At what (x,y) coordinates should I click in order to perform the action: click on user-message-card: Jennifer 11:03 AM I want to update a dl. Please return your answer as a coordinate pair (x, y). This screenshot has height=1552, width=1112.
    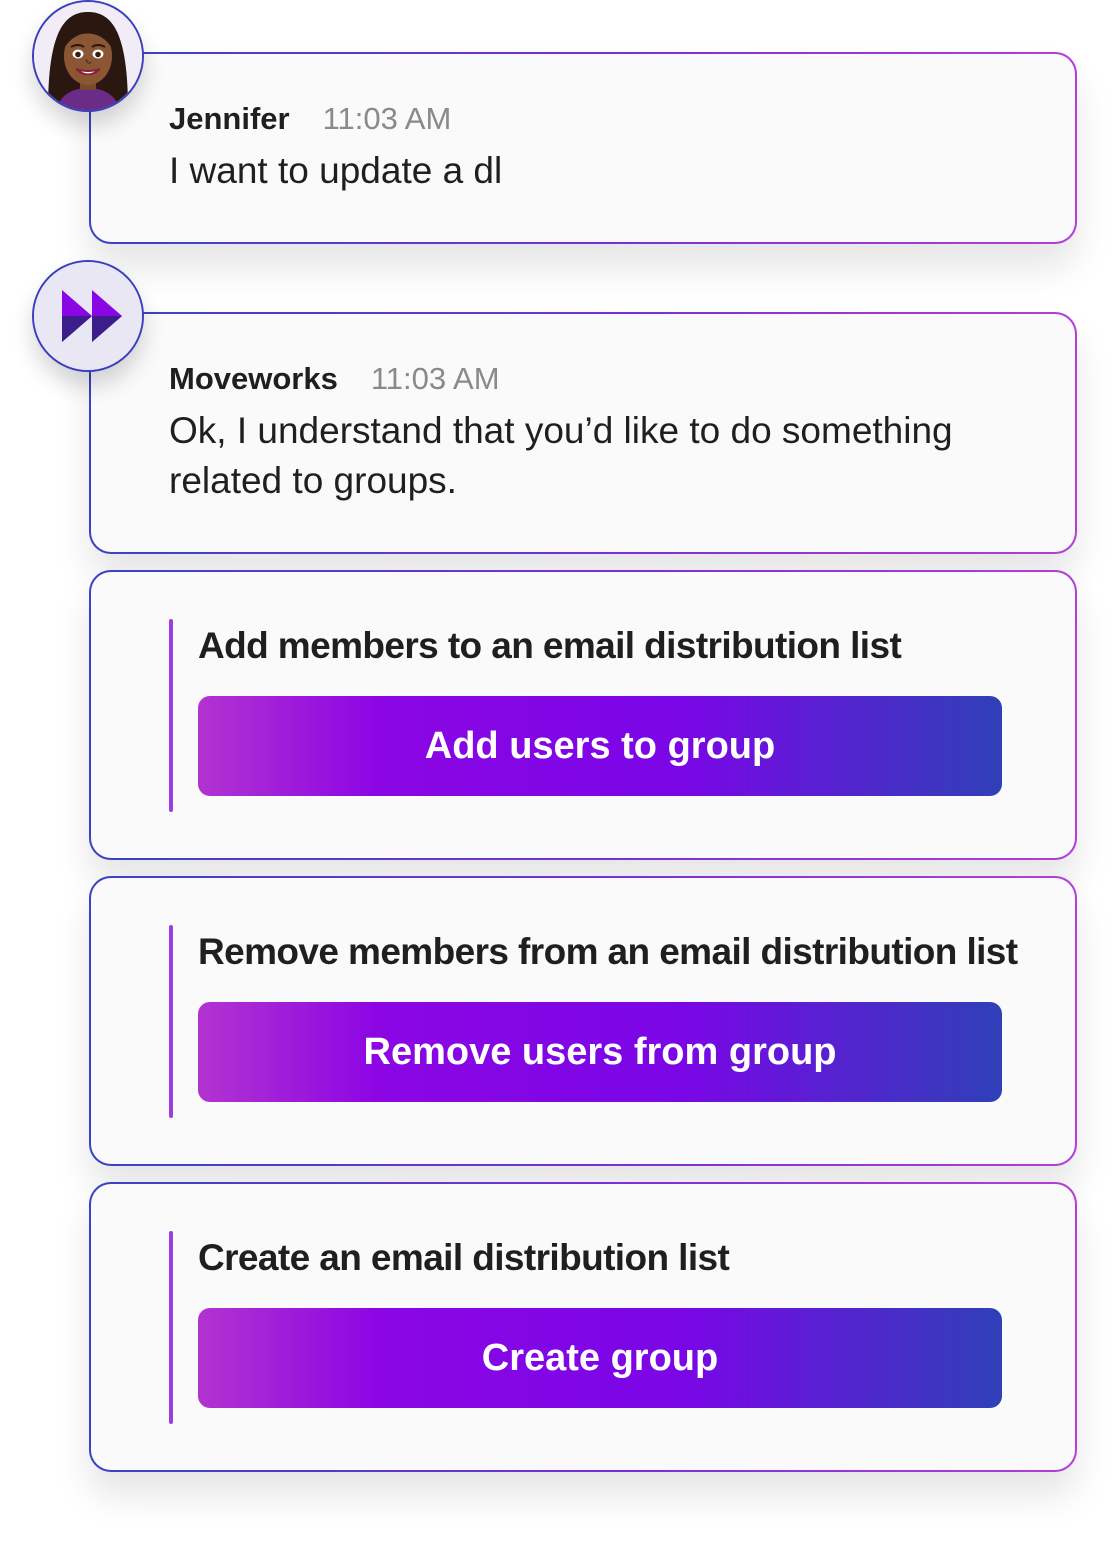
    Looking at the image, I should click on (583, 148).